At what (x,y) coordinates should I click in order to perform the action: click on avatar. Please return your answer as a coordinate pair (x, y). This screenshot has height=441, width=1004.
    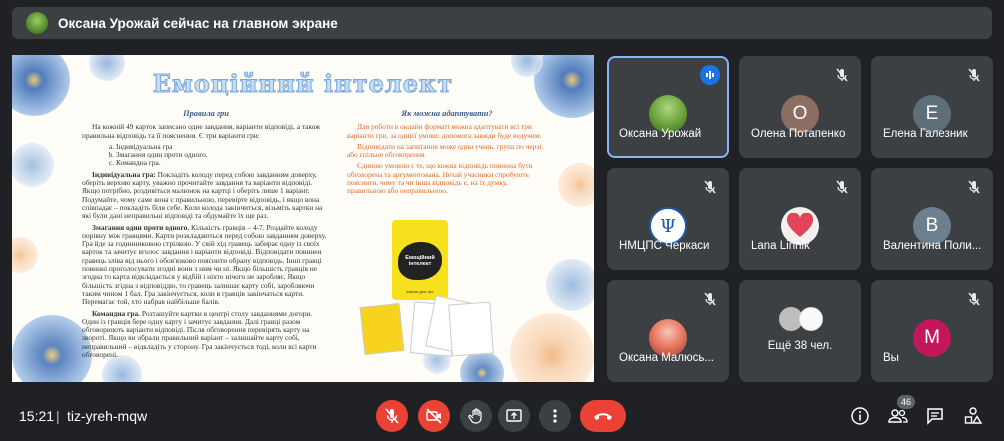
    Looking at the image, I should click on (811, 319).